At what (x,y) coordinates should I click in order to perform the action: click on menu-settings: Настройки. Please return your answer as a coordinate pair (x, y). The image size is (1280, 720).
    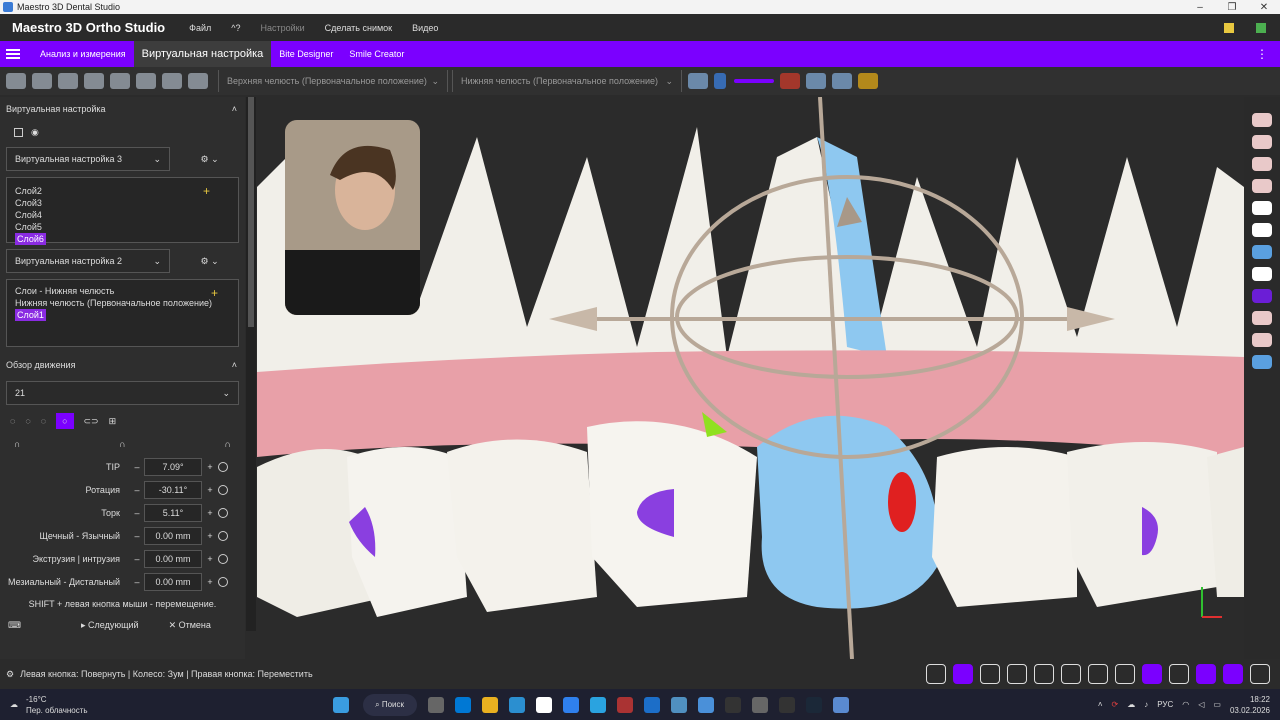
    Looking at the image, I should click on (283, 28).